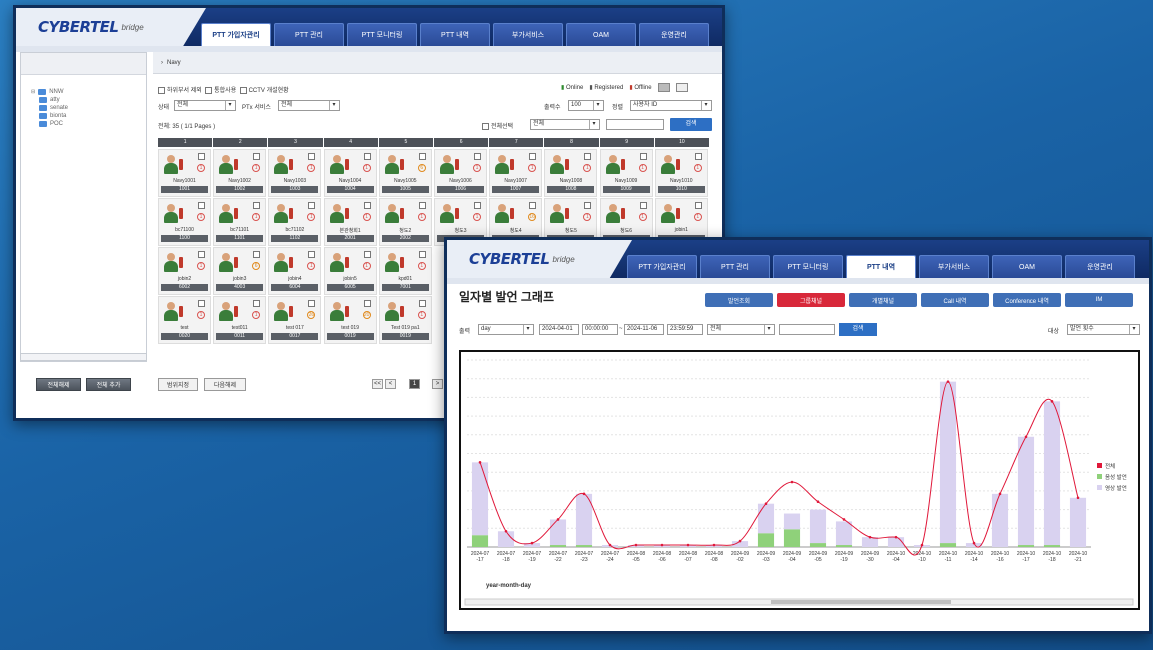 This screenshot has width=1153, height=650. Describe the element at coordinates (955, 300) in the screenshot. I see `subtab-4: Call 내역` at that location.